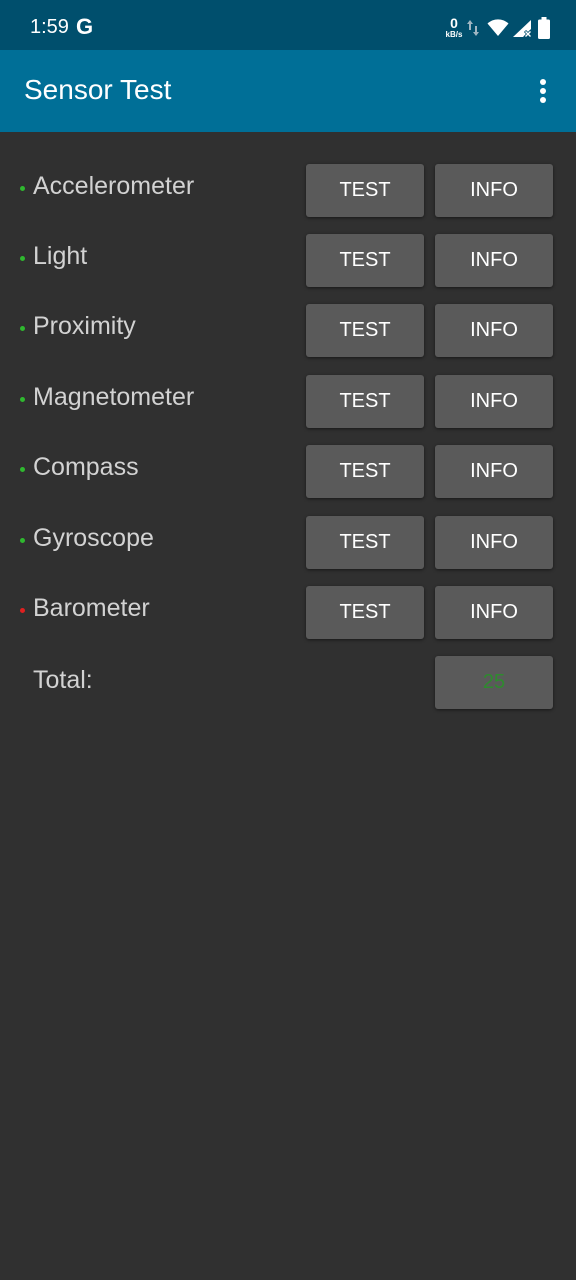 The width and height of the screenshot is (576, 1280). Describe the element at coordinates (288, 473) in the screenshot. I see `sensor-row-compass: Compass TEST INFO` at that location.